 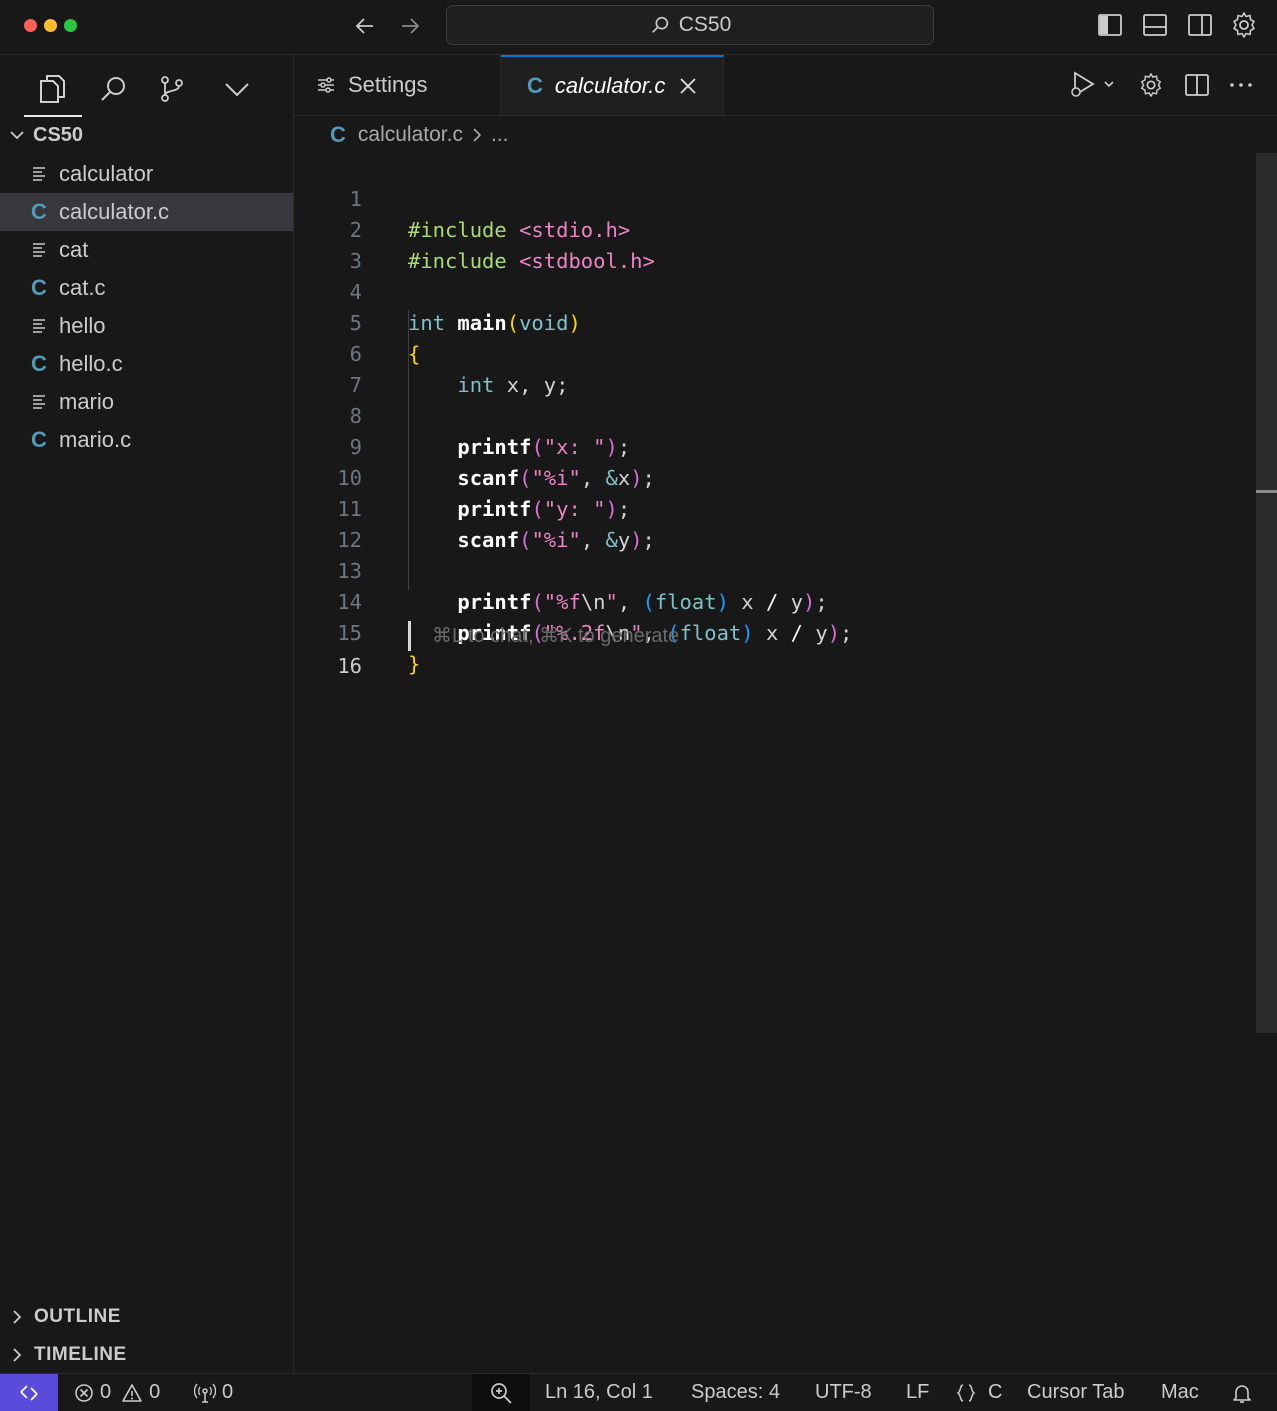 What do you see at coordinates (843, 1392) in the screenshot?
I see `encoding-setting: UTF-8` at bounding box center [843, 1392].